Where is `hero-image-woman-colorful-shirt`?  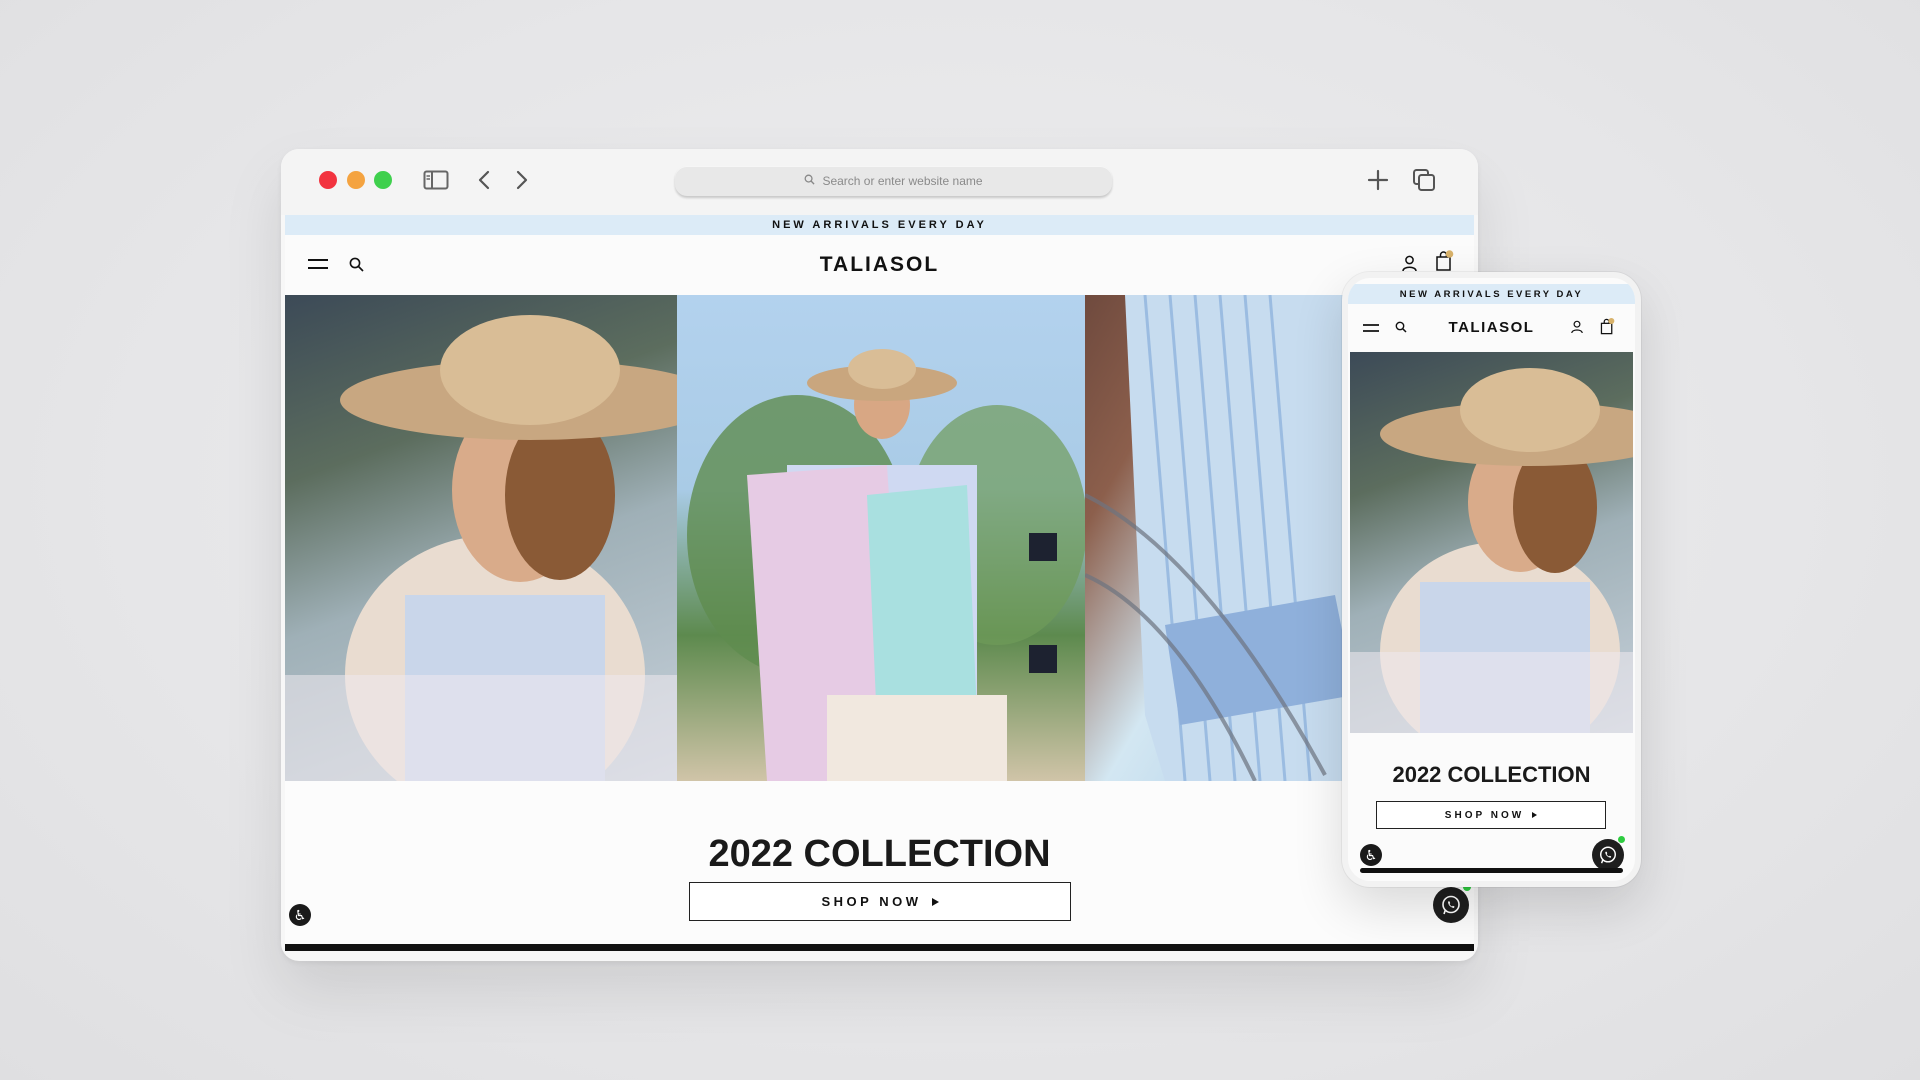 hero-image-woman-colorful-shirt is located at coordinates (881, 538).